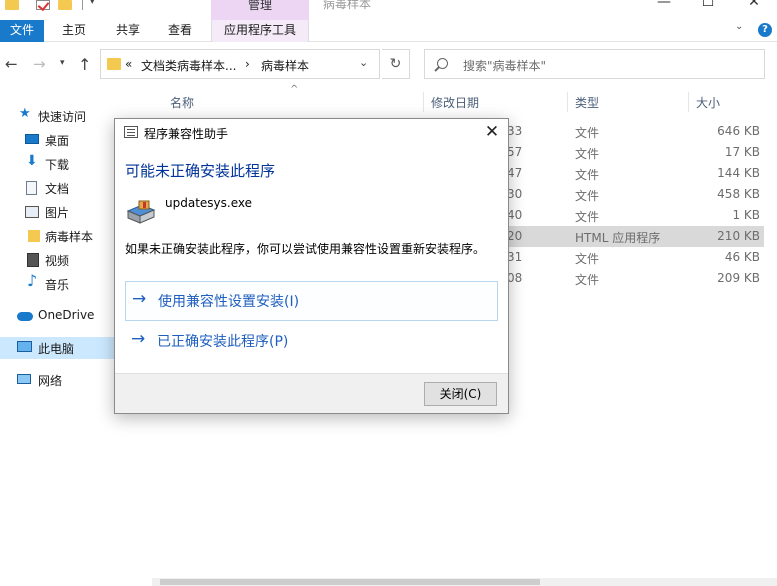 This screenshot has width=777, height=586. I want to click on column-header-size: 大小, so click(708, 102).